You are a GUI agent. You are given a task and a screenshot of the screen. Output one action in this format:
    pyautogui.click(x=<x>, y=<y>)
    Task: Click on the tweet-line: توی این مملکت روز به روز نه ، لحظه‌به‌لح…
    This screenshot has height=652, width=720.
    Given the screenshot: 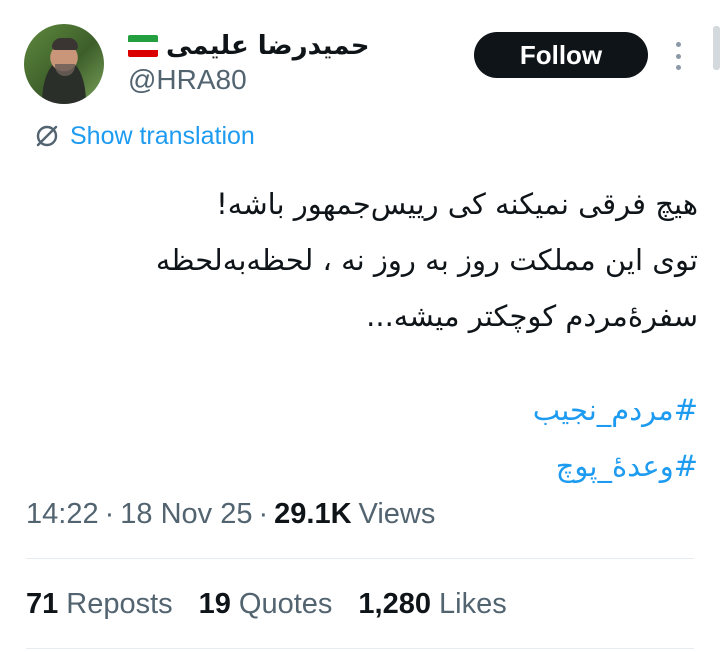 What is the action you would take?
    pyautogui.click(x=426, y=260)
    